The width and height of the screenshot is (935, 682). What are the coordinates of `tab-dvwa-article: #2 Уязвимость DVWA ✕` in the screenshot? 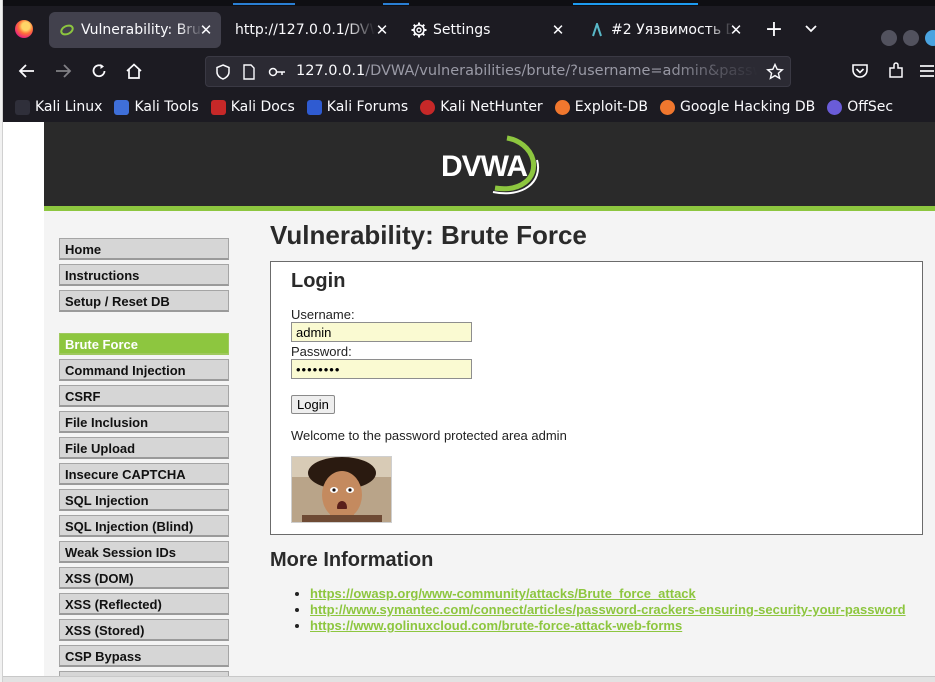 It's located at (665, 30).